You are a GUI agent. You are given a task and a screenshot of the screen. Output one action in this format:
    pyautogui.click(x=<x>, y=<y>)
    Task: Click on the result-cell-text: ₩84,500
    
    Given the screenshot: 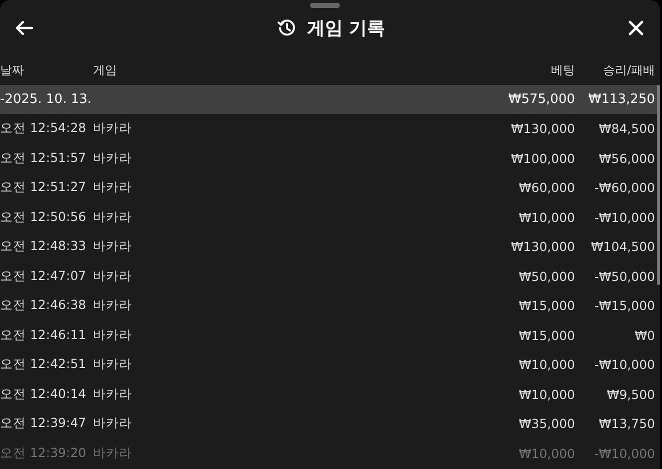 What is the action you would take?
    pyautogui.click(x=626, y=128)
    